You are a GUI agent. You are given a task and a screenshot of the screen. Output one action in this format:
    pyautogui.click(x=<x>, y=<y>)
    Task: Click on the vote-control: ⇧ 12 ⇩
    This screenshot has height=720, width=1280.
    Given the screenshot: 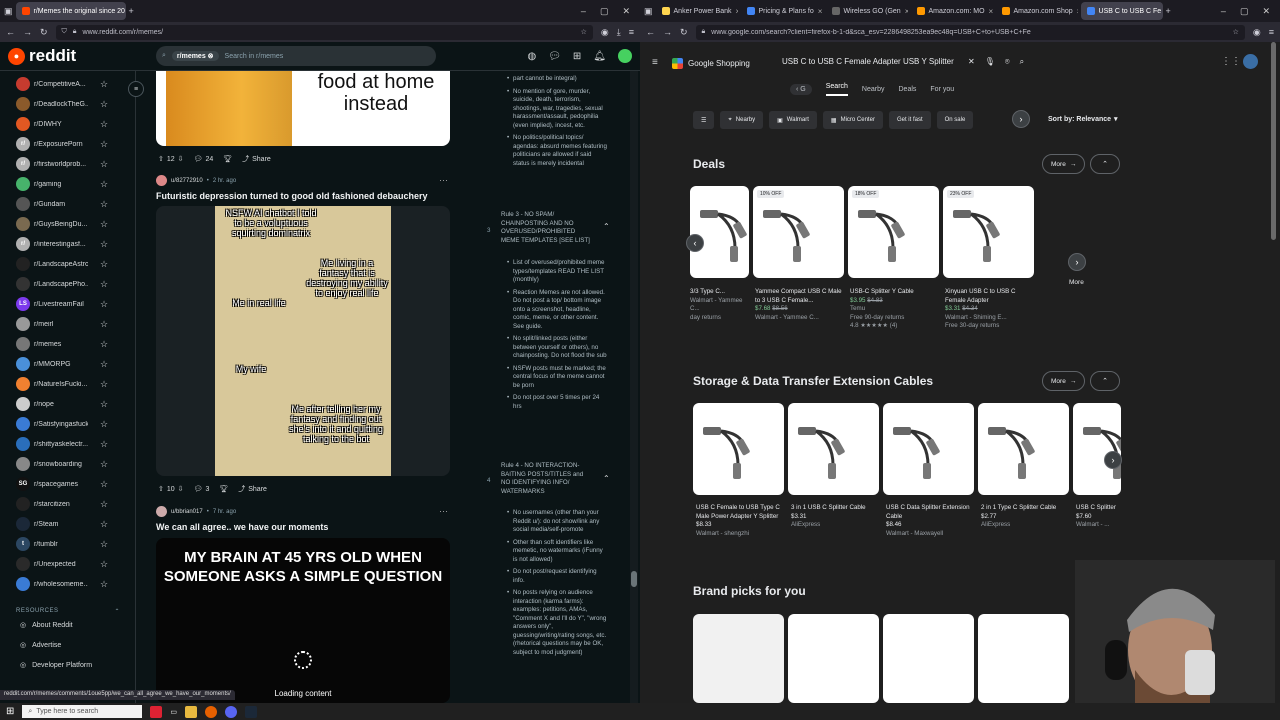 What is the action you would take?
    pyautogui.click(x=171, y=159)
    